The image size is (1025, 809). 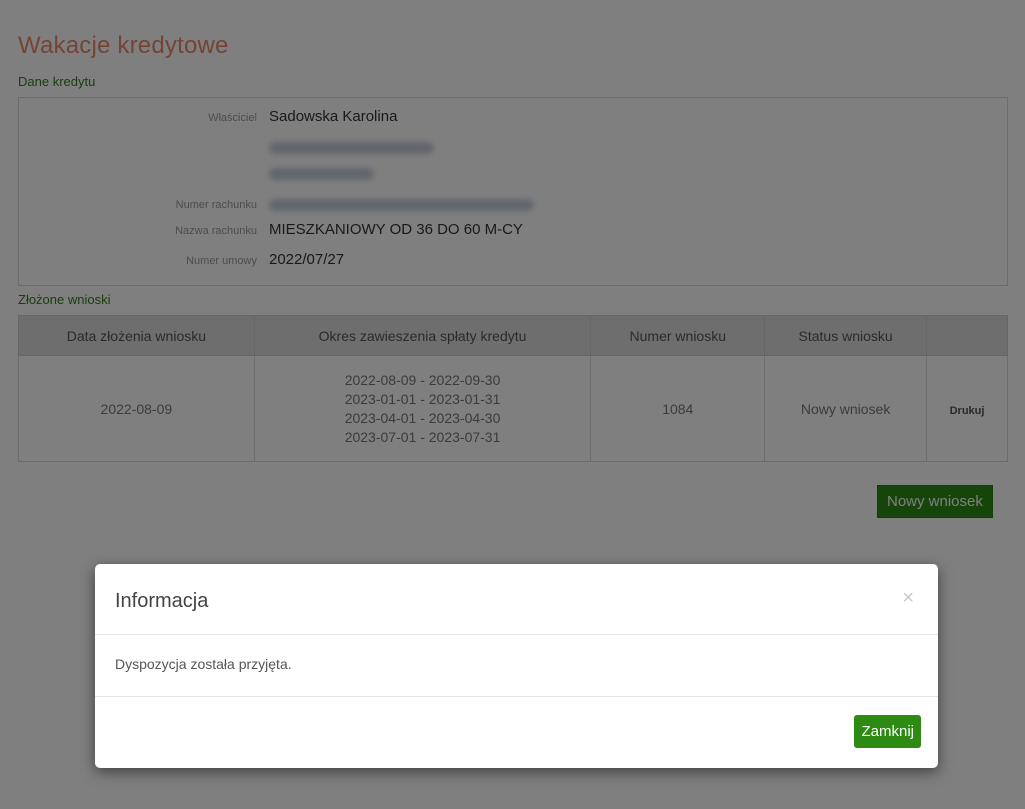 I want to click on modal-header: Informacja ×, so click(x=516, y=599).